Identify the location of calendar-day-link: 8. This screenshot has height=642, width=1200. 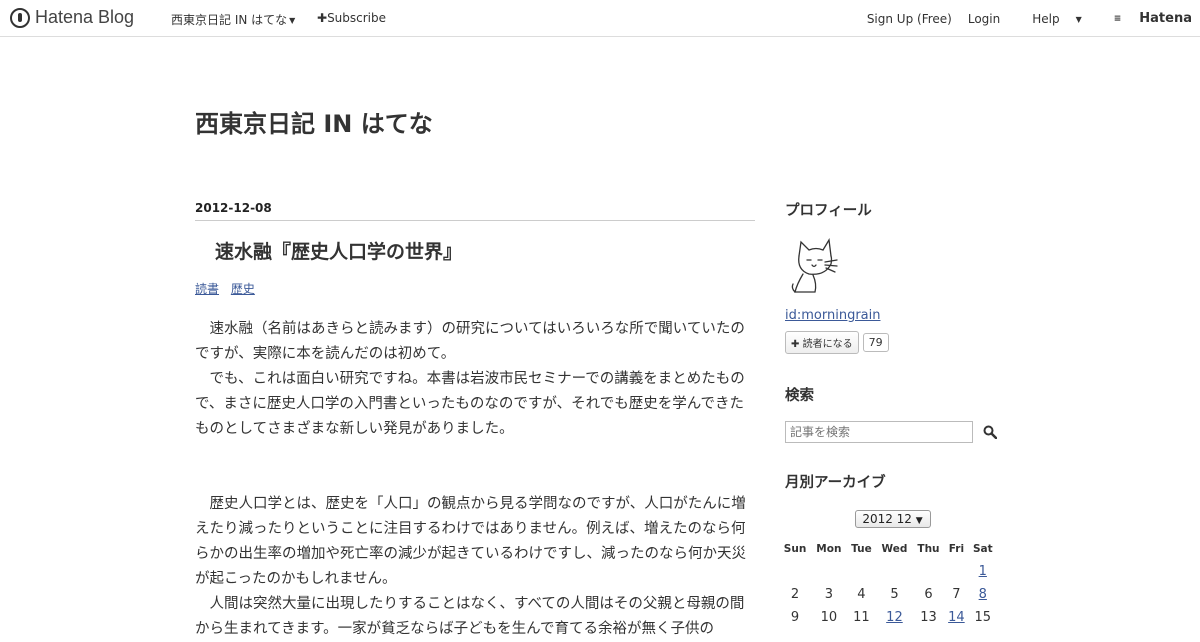
(983, 594).